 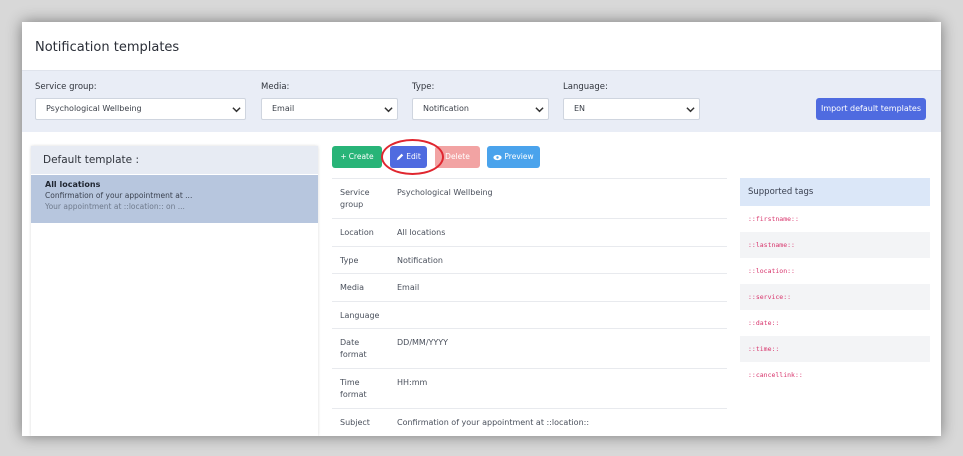 I want to click on detail-key: Subject, so click(x=355, y=422).